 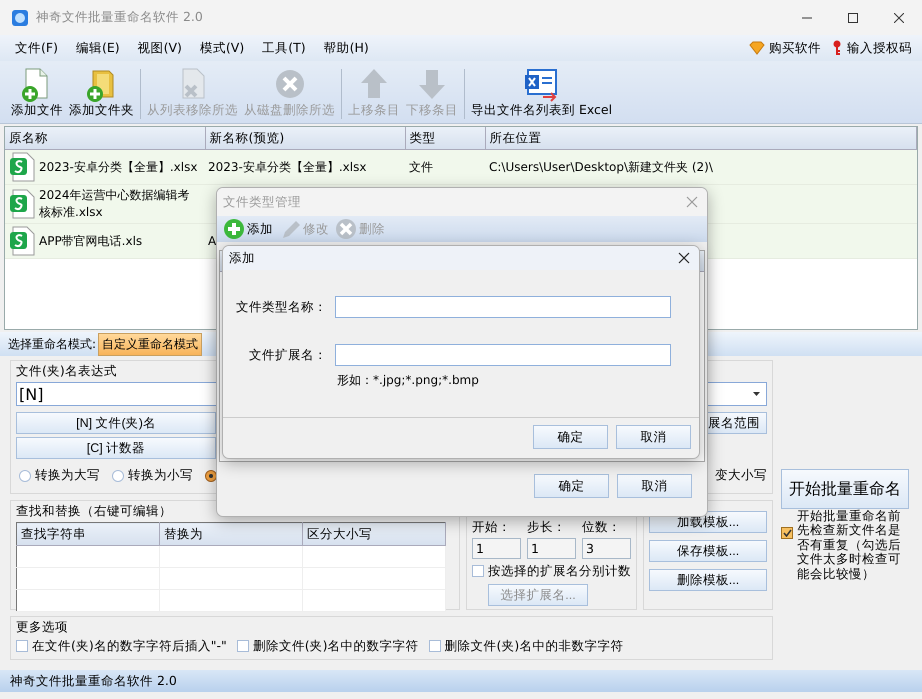 What do you see at coordinates (601, 167) in the screenshot?
I see `table-cell: C:\Users\User\Desktop\新建文件夹 (2)\` at bounding box center [601, 167].